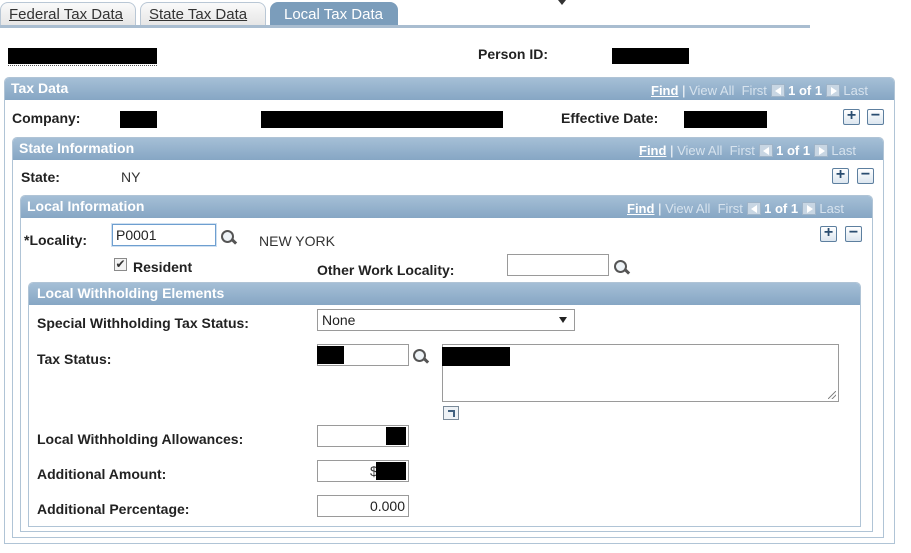 This screenshot has width=911, height=553. What do you see at coordinates (131, 293) in the screenshot?
I see `local-withholding-title: Local Withholding Elements` at bounding box center [131, 293].